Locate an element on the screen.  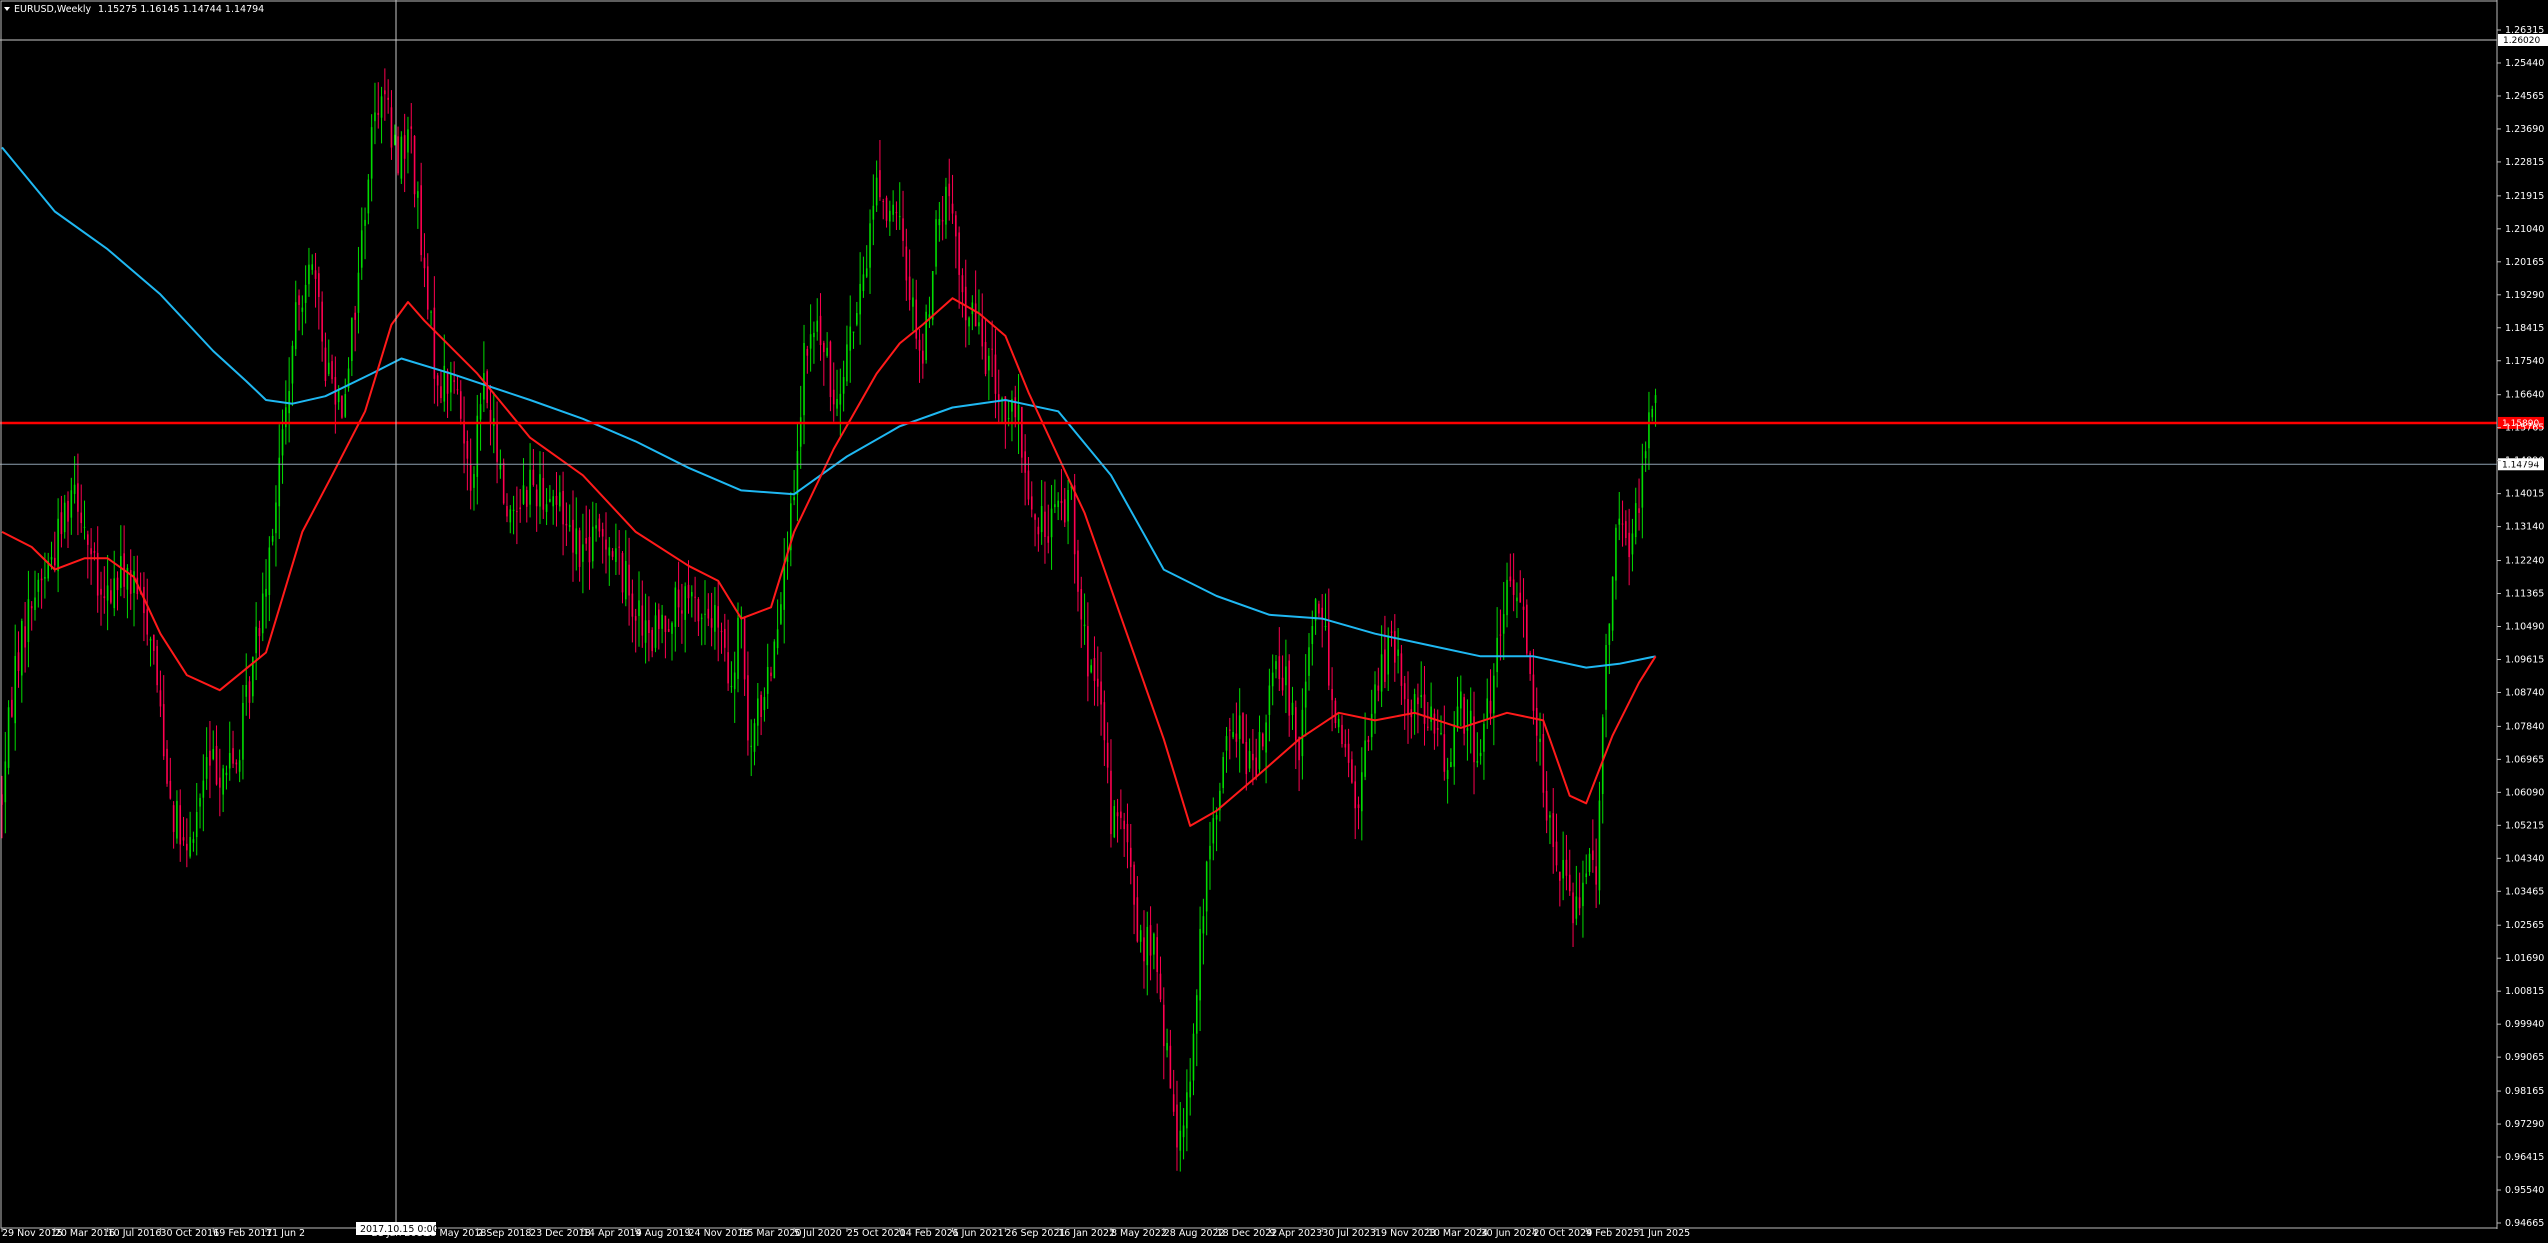
time-tick-label: 30 Jun 2024 is located at coordinates (1509, 1233).